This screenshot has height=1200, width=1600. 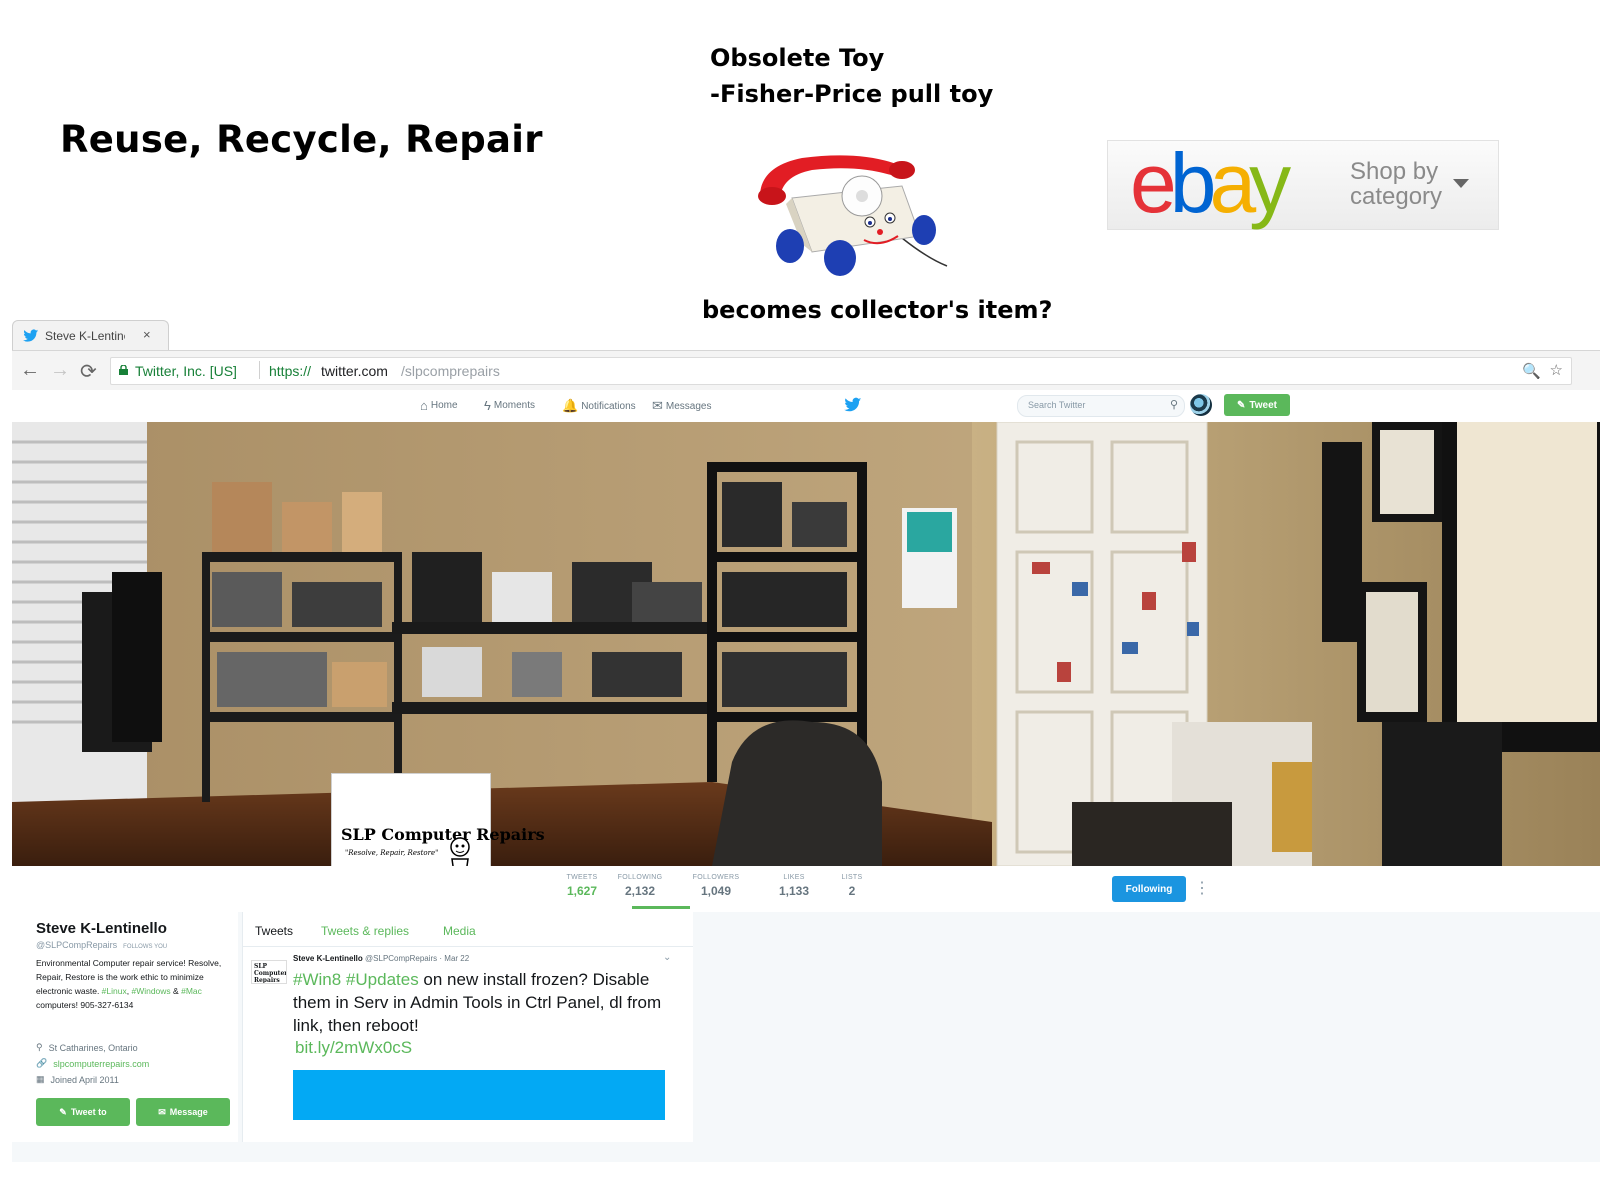 What do you see at coordinates (101, 928) in the screenshot?
I see `profile-name: Steve K-Lentinello` at bounding box center [101, 928].